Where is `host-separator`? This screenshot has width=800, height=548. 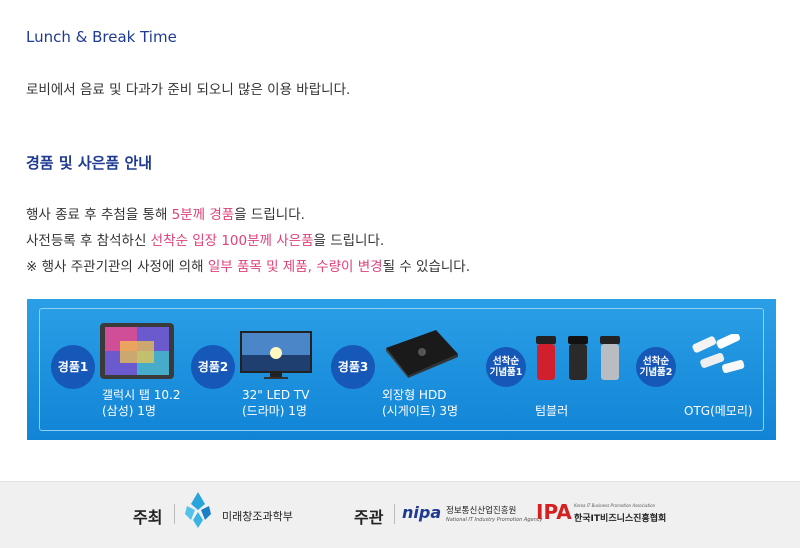 host-separator is located at coordinates (174, 514).